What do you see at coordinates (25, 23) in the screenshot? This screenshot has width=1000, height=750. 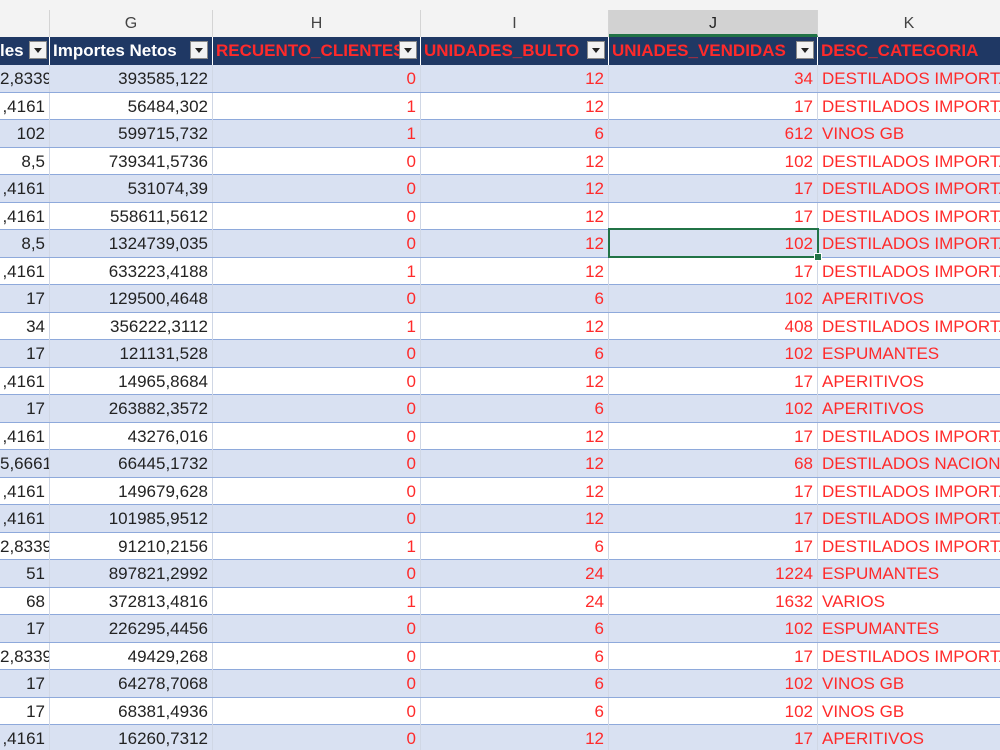 I see `column-header-f` at bounding box center [25, 23].